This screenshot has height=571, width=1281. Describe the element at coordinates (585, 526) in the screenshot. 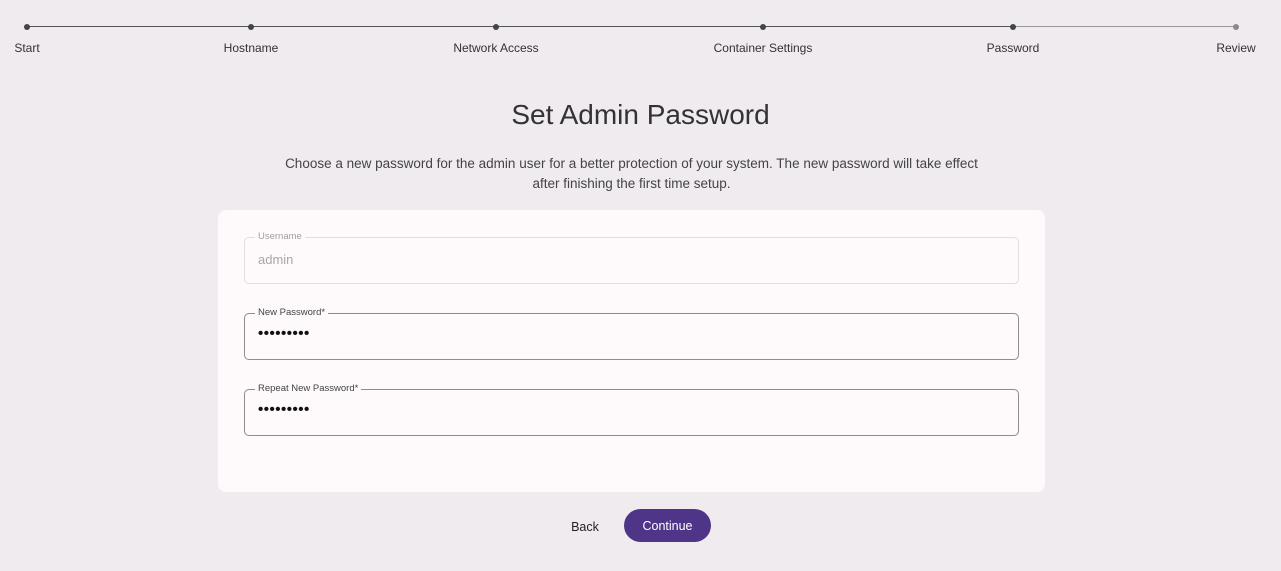

I see `back-button: Back` at that location.